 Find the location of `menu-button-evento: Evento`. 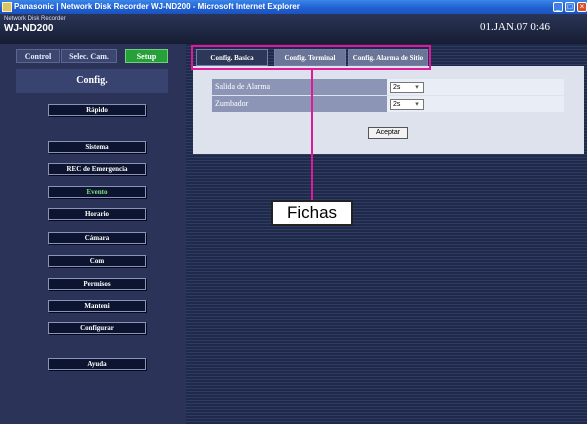

menu-button-evento: Evento is located at coordinates (97, 192).